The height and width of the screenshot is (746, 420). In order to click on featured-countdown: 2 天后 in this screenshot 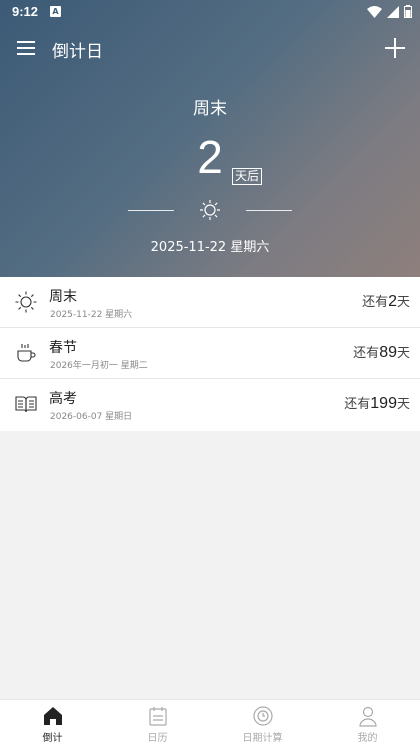, I will do `click(210, 157)`.